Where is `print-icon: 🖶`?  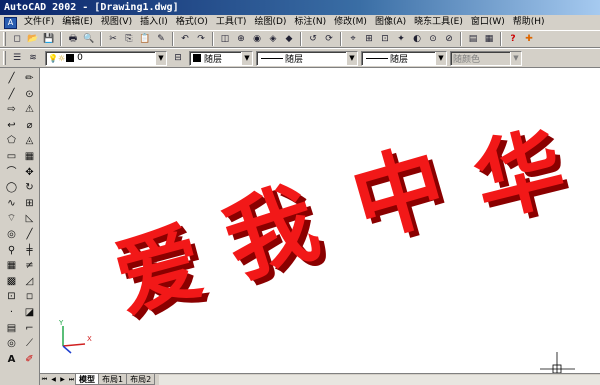
print-icon: 🖶 is located at coordinates (73, 39).